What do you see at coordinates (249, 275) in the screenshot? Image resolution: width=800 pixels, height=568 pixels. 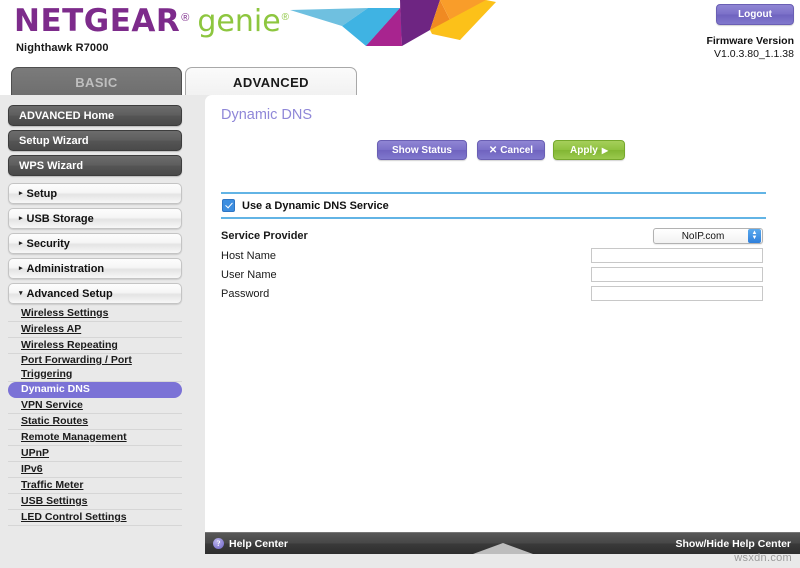 I see `user-name-label: User Name` at bounding box center [249, 275].